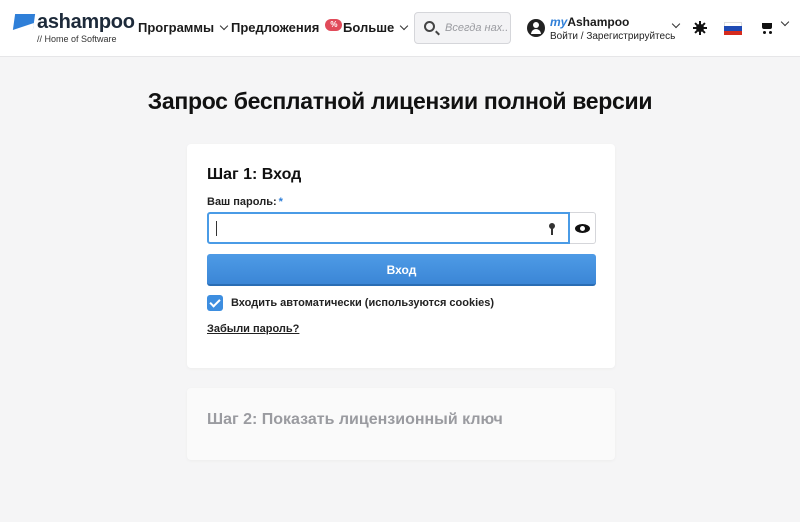 This screenshot has width=800, height=522. Describe the element at coordinates (355, 419) in the screenshot. I see `step2-title: Шаг 2: Показать лицензионный ключ` at that location.